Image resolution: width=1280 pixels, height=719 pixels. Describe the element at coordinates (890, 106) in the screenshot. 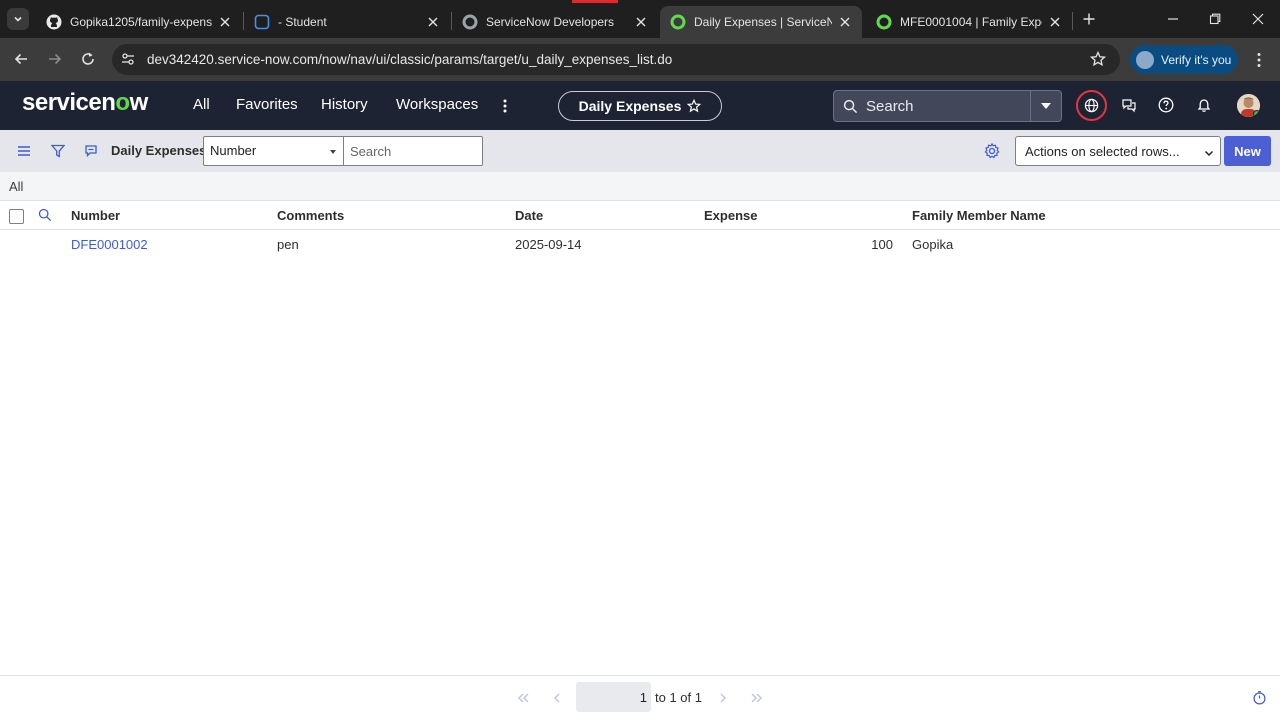

I see `global-search-placeholder: Search` at that location.